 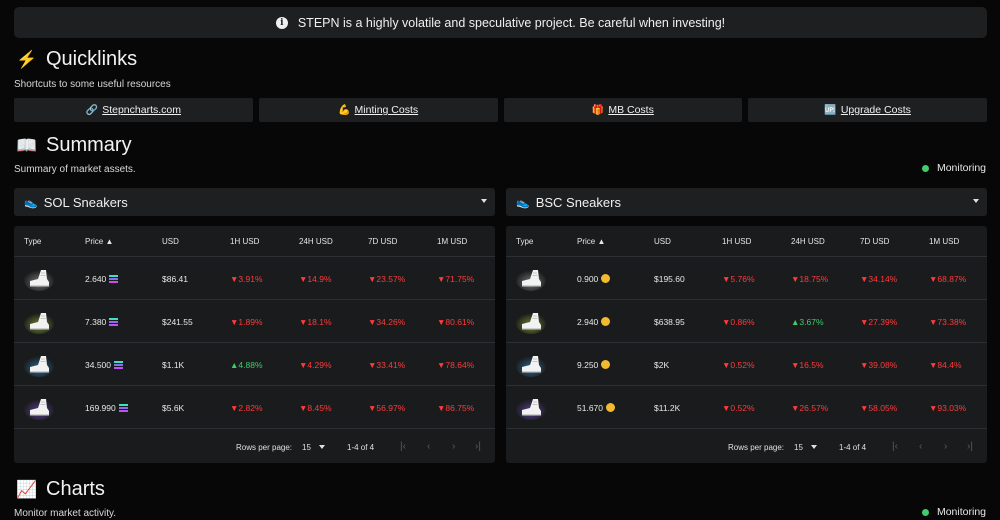 What do you see at coordinates (141, 110) in the screenshot?
I see `quicklink-label: Stepncharts.com` at bounding box center [141, 110].